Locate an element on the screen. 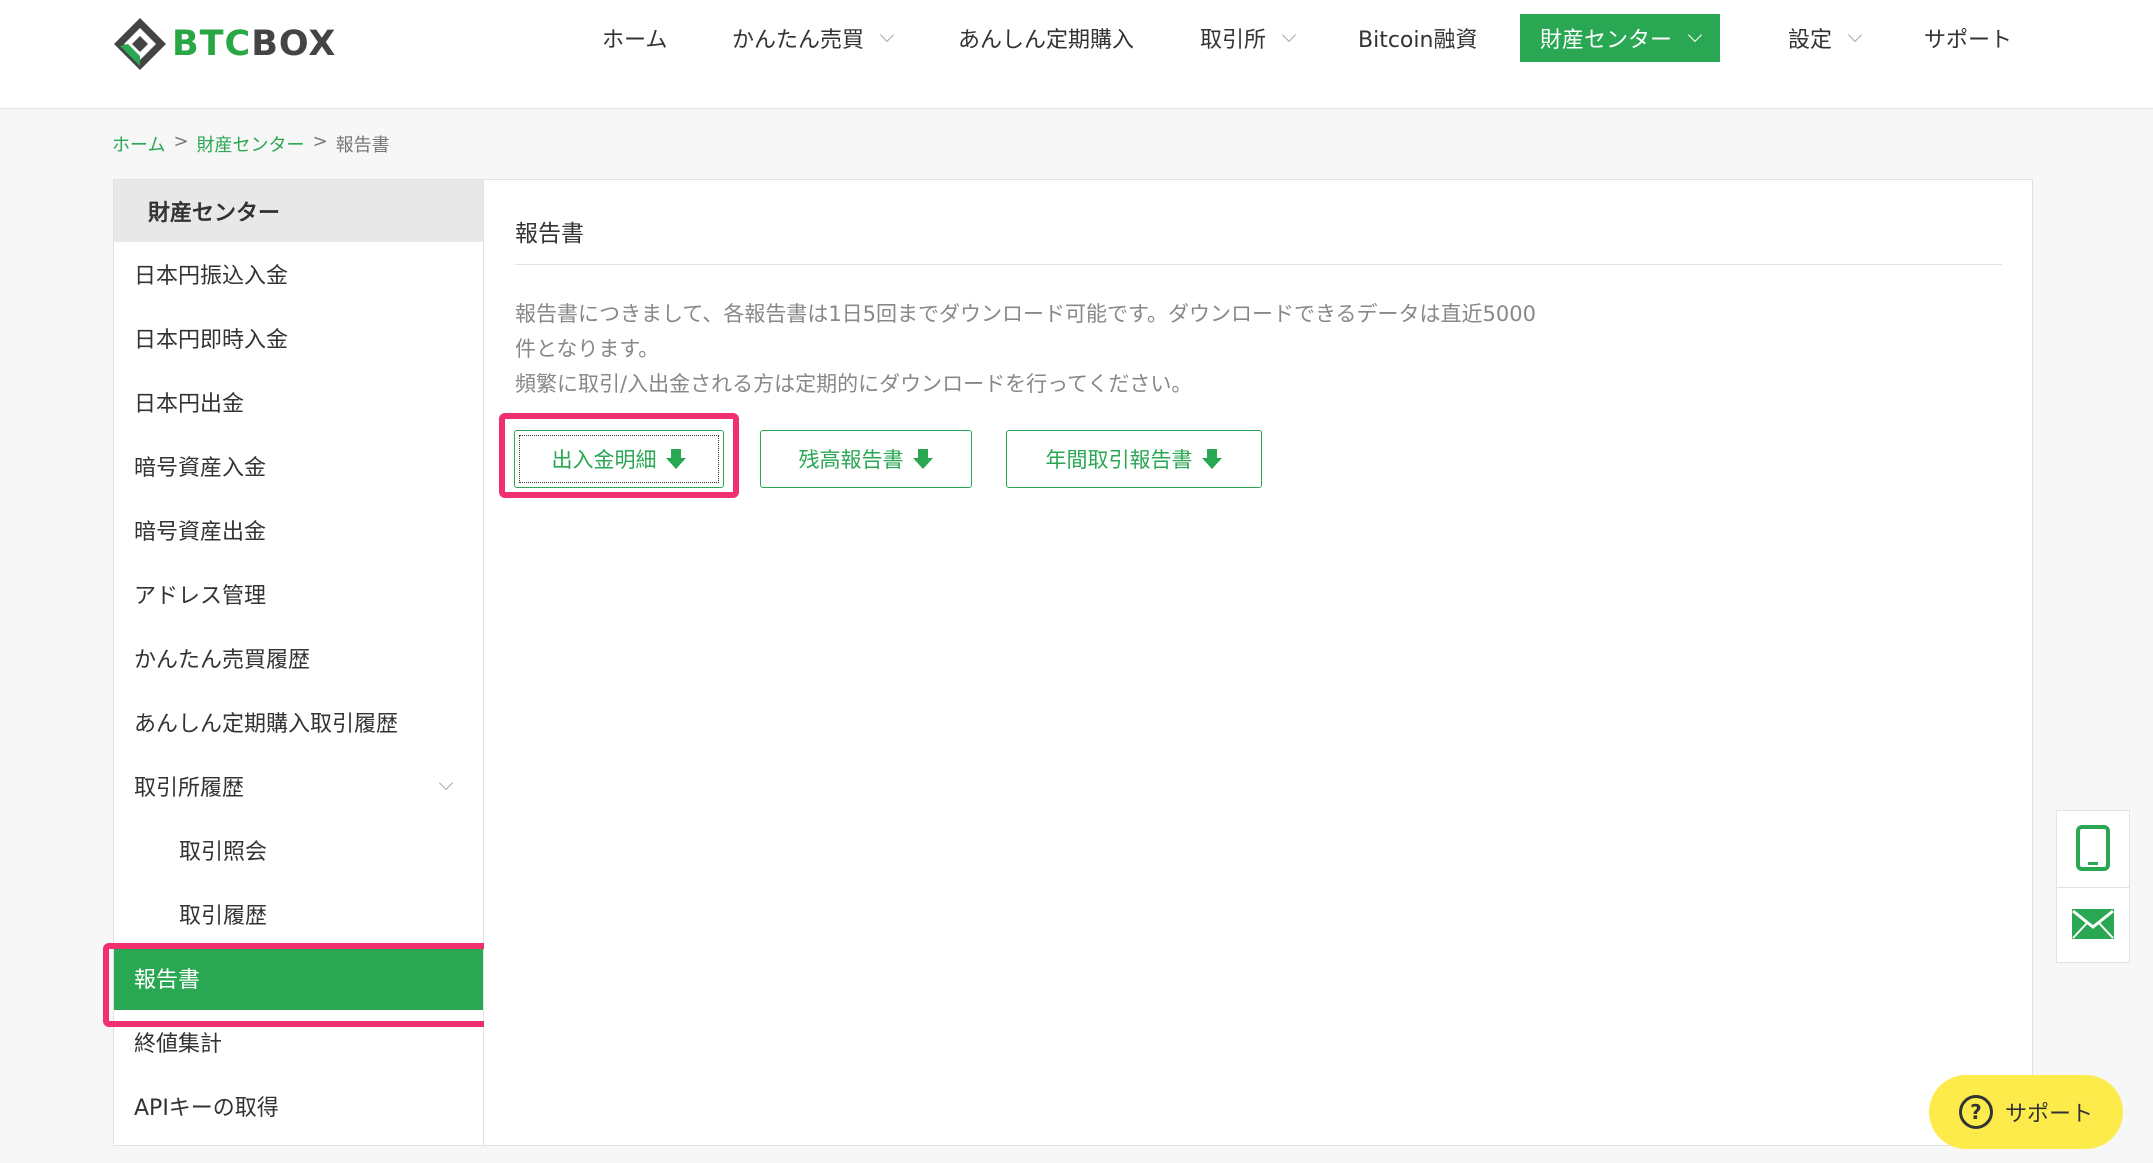 This screenshot has height=1163, width=2153. breadcrumb-home: ホーム is located at coordinates (138, 144).